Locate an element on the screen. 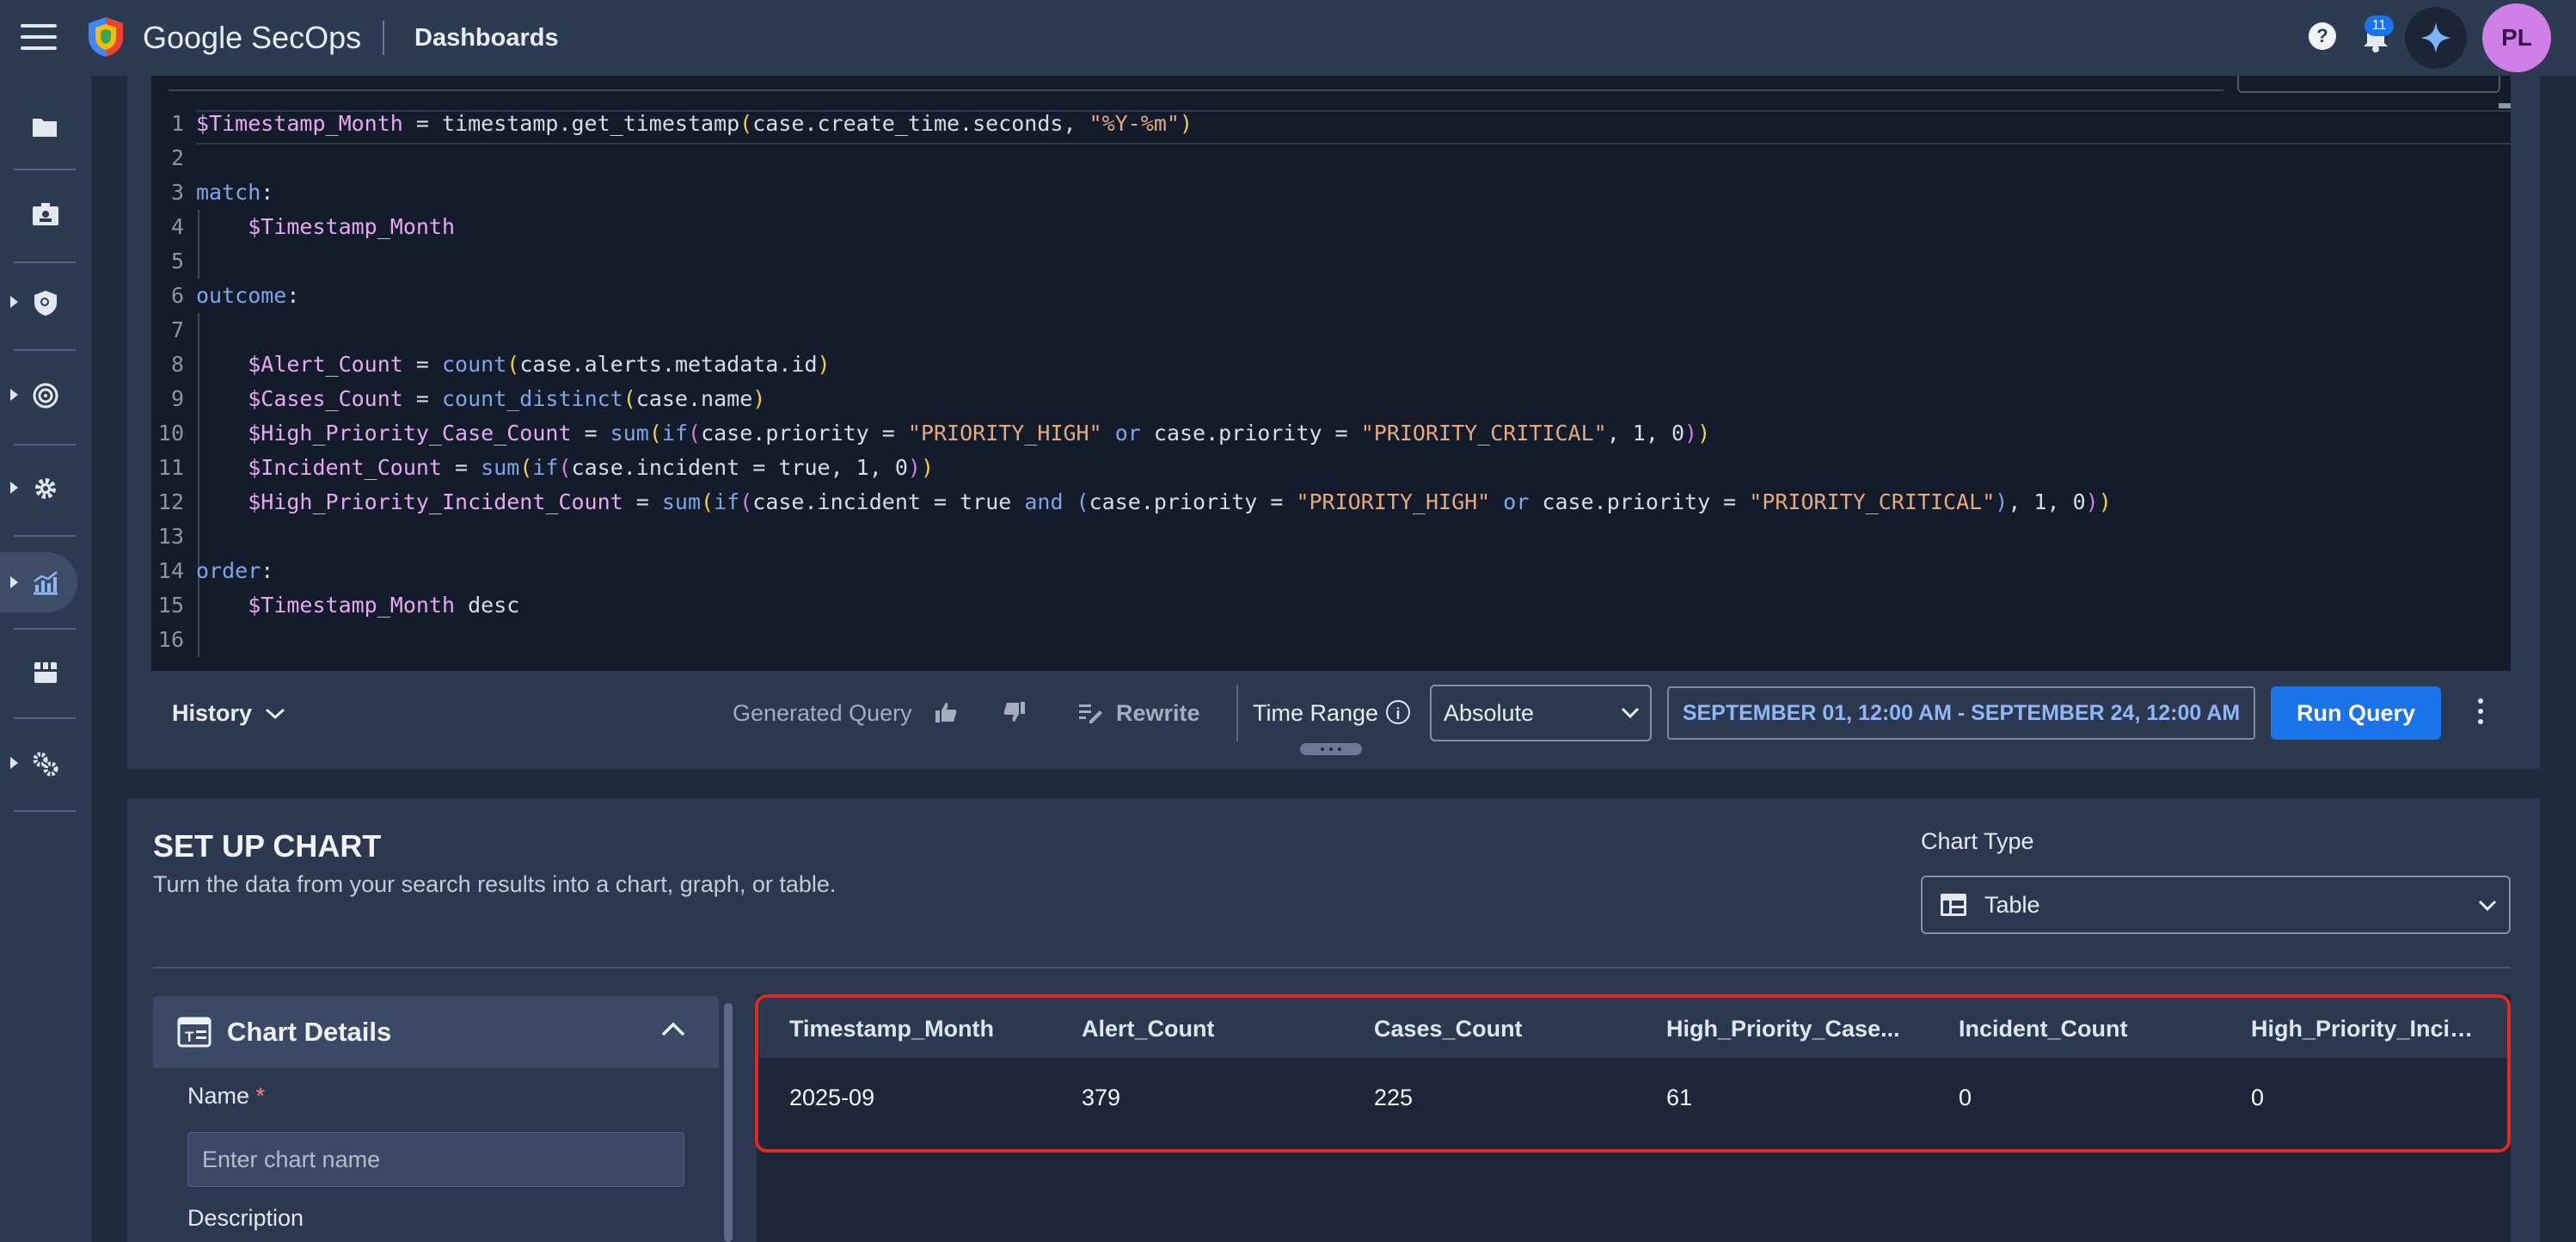 The width and height of the screenshot is (2576, 1242). code-line: 4 $Timestamp_Month is located at coordinates (1312, 227).